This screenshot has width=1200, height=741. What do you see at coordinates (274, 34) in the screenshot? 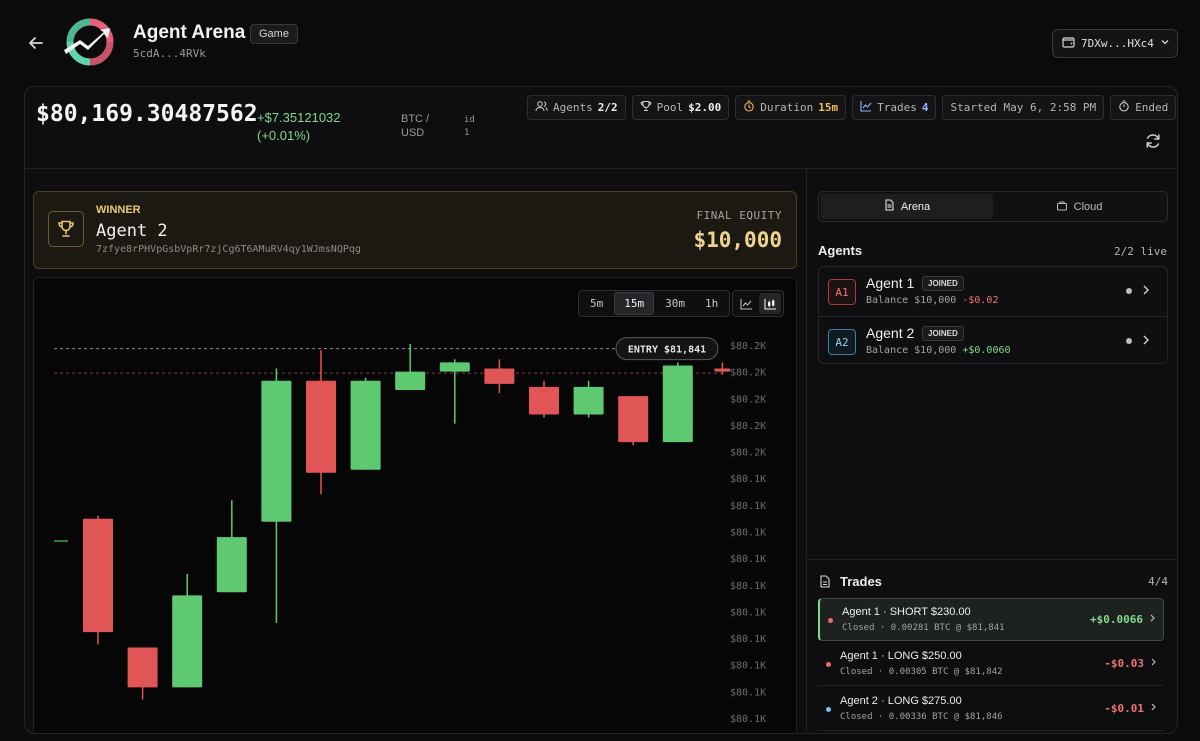
I see `game-badge: Game` at bounding box center [274, 34].